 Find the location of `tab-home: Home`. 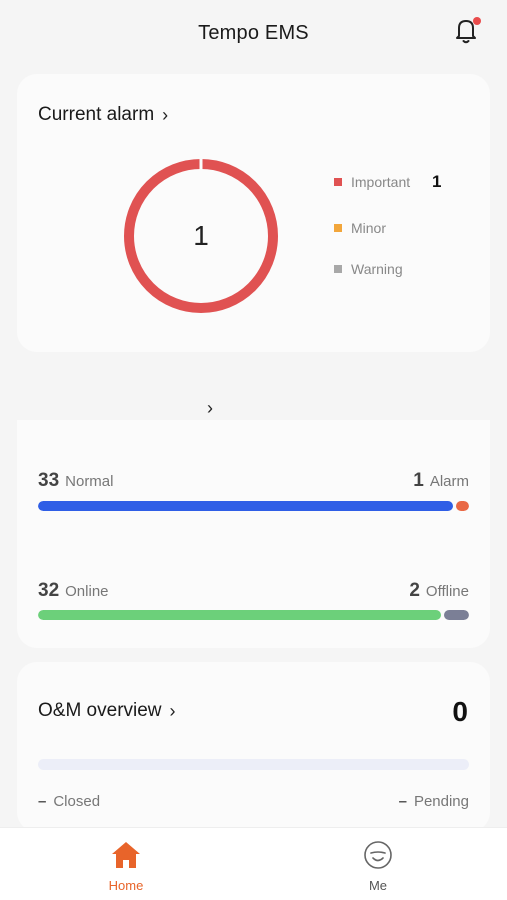

tab-home: Home is located at coordinates (126, 866).